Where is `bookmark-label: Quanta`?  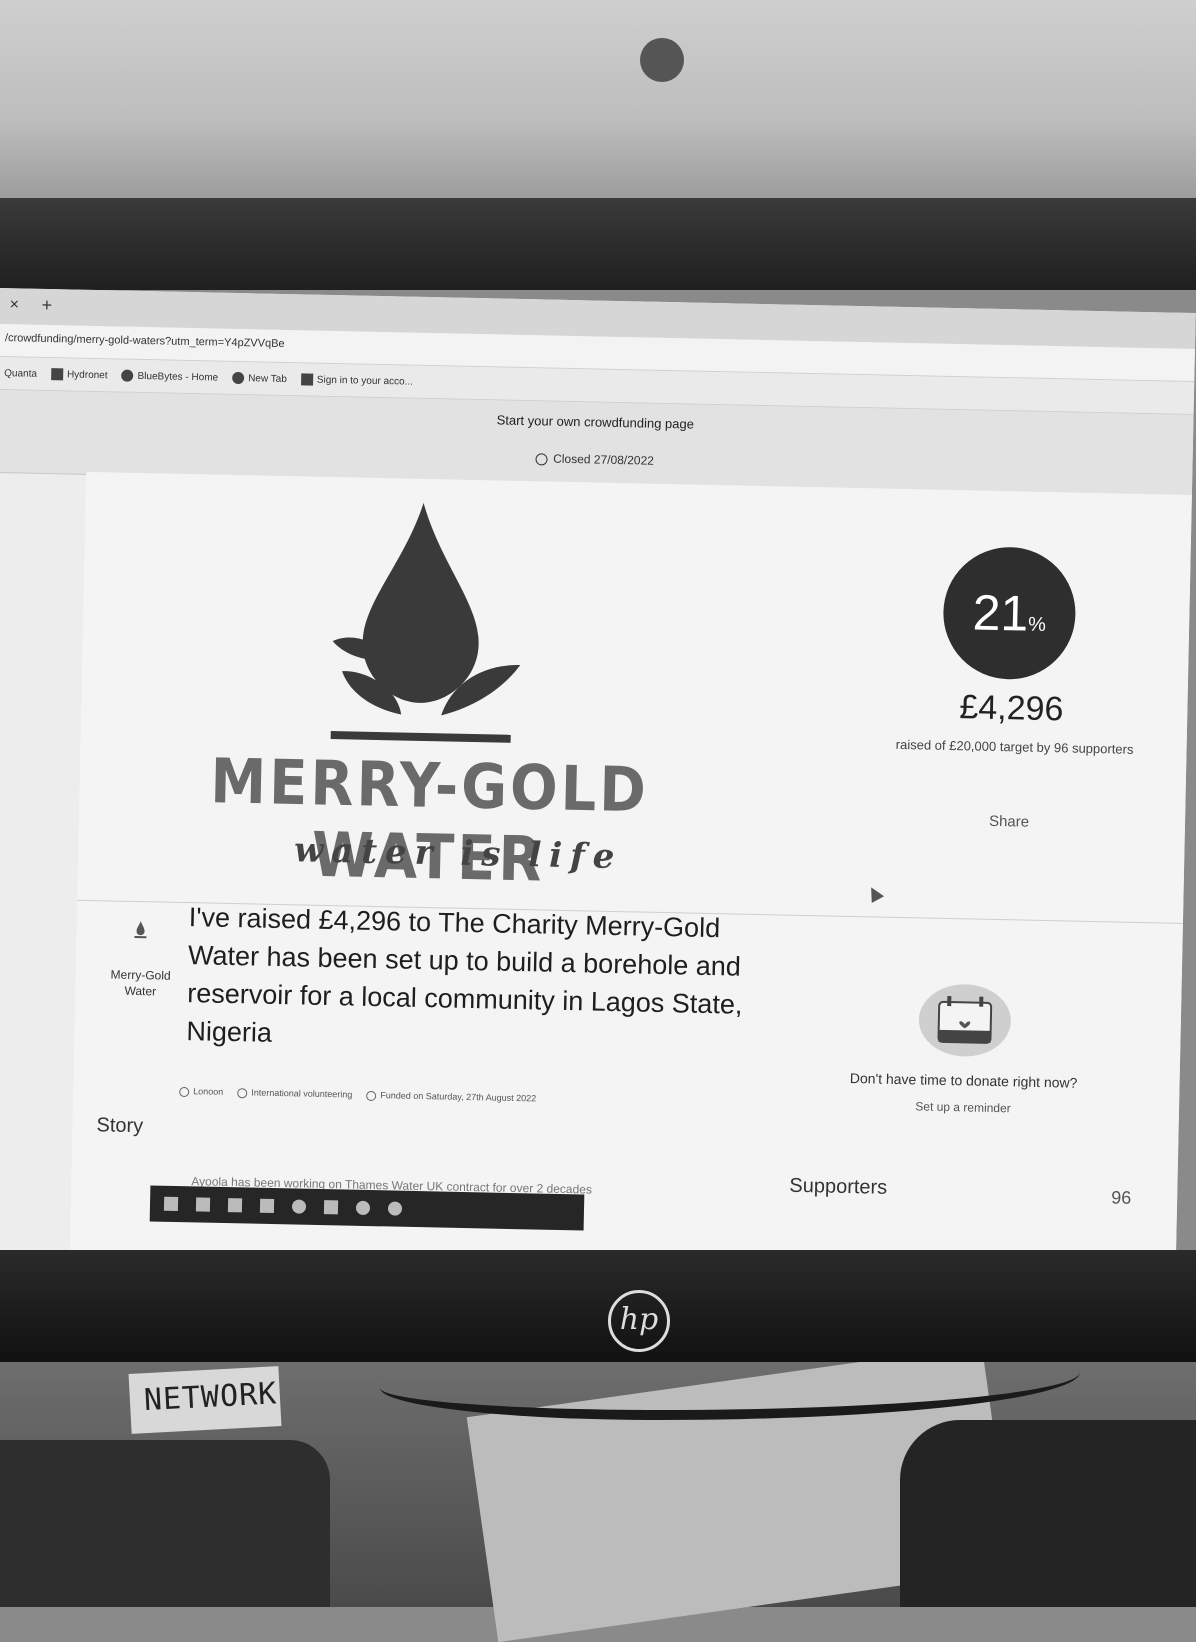 bookmark-label: Quanta is located at coordinates (21, 373).